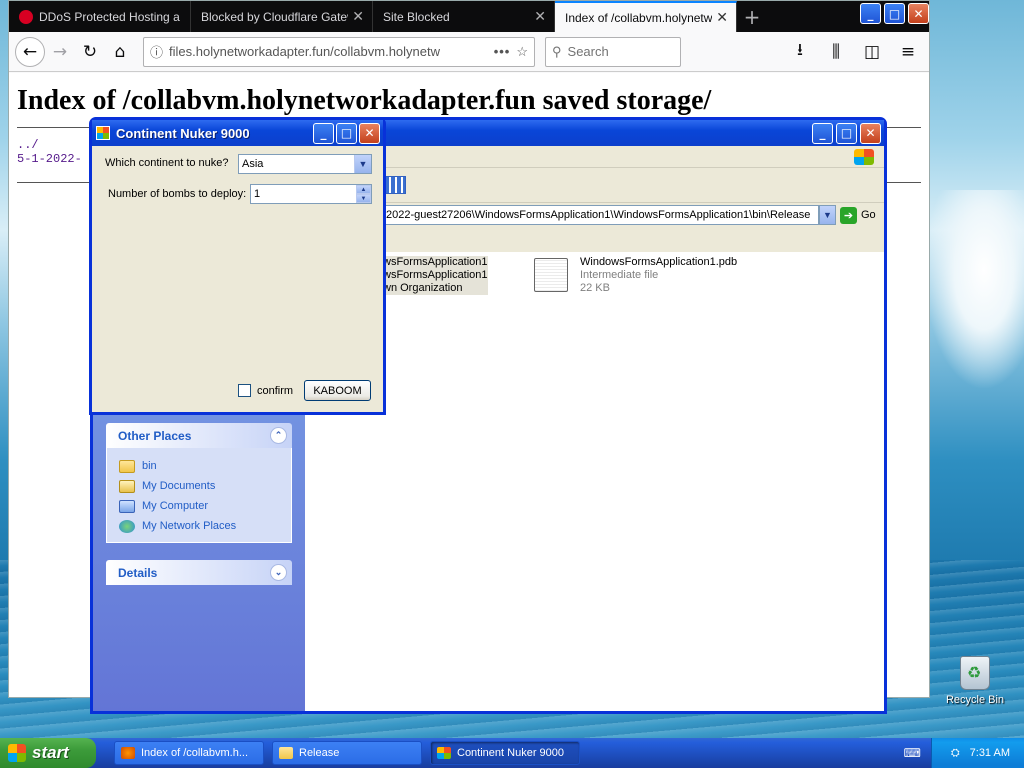 The height and width of the screenshot is (768, 1024). What do you see at coordinates (955, 753) in the screenshot?
I see `tray-icon: ⛭` at bounding box center [955, 753].